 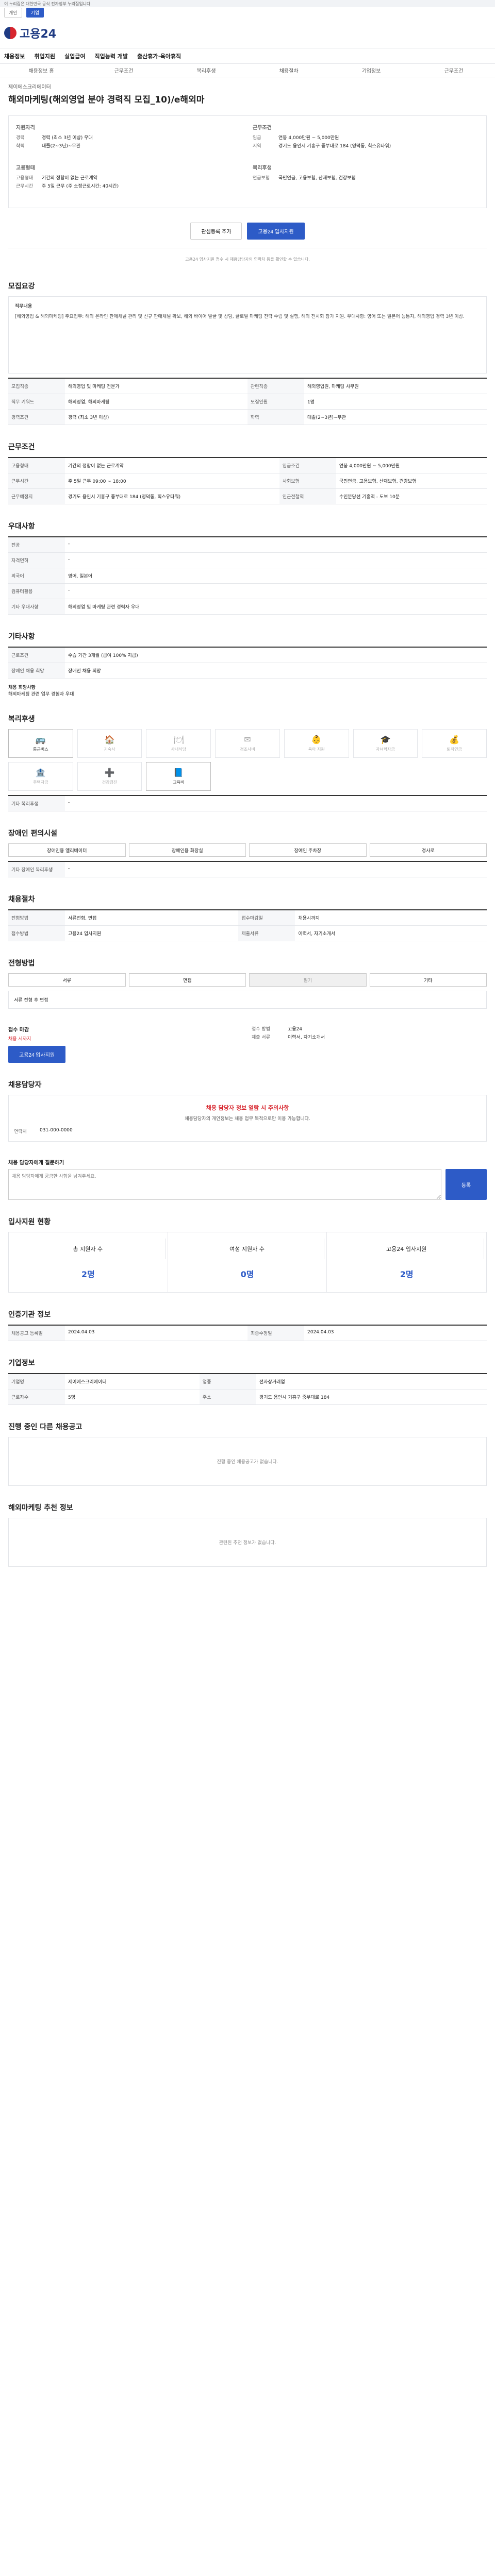 What do you see at coordinates (37, 402) in the screenshot?
I see `table-key: 직무 키워드` at bounding box center [37, 402].